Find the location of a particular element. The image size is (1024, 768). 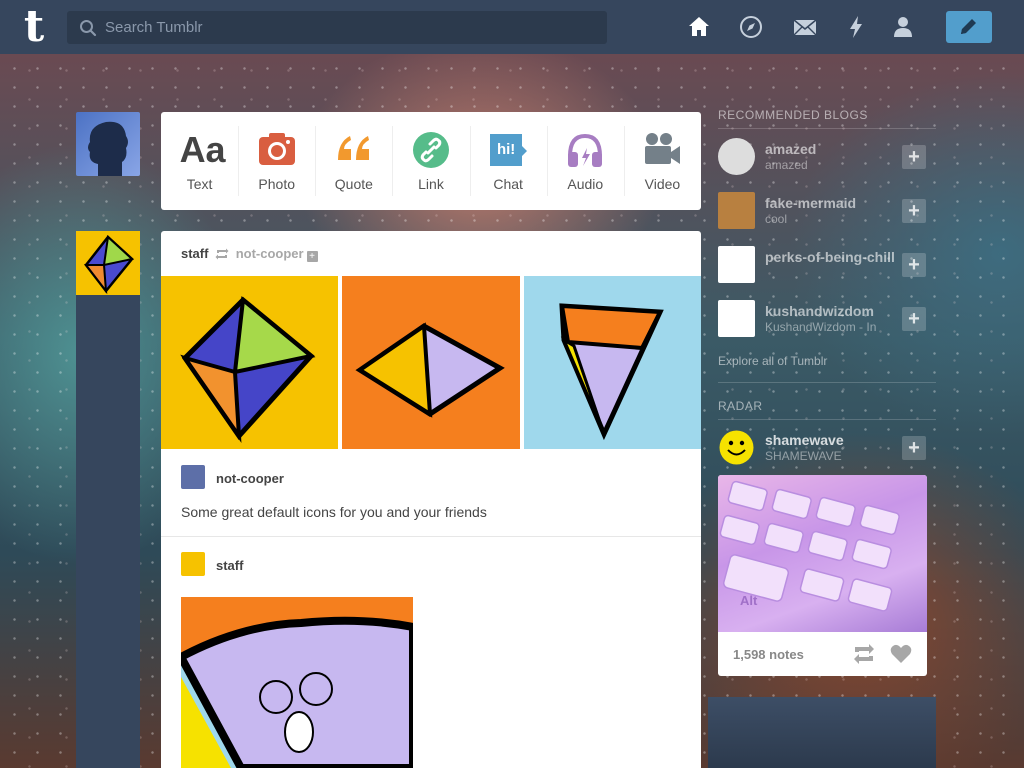

home-icon is located at coordinates (699, 27).